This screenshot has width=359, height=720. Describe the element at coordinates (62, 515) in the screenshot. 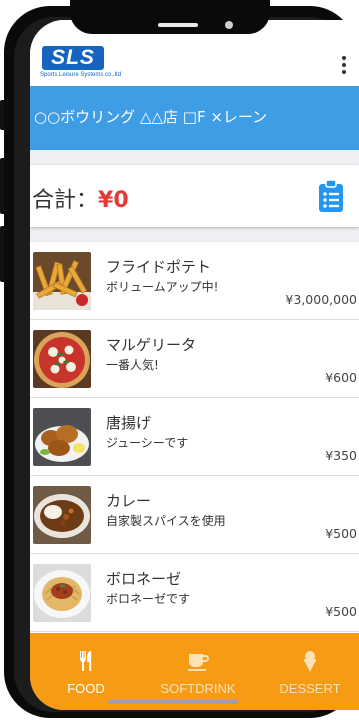

I see `curry-photo` at that location.